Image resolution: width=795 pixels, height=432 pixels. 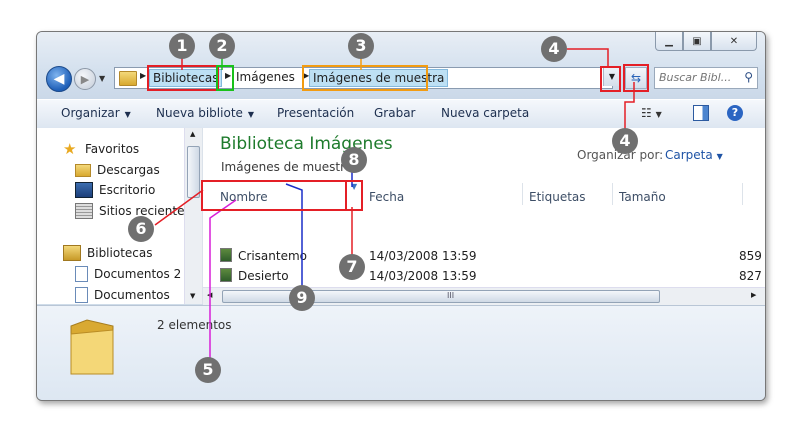 I want to click on new-library-button: Nueva bibliote ▼, so click(x=205, y=113).